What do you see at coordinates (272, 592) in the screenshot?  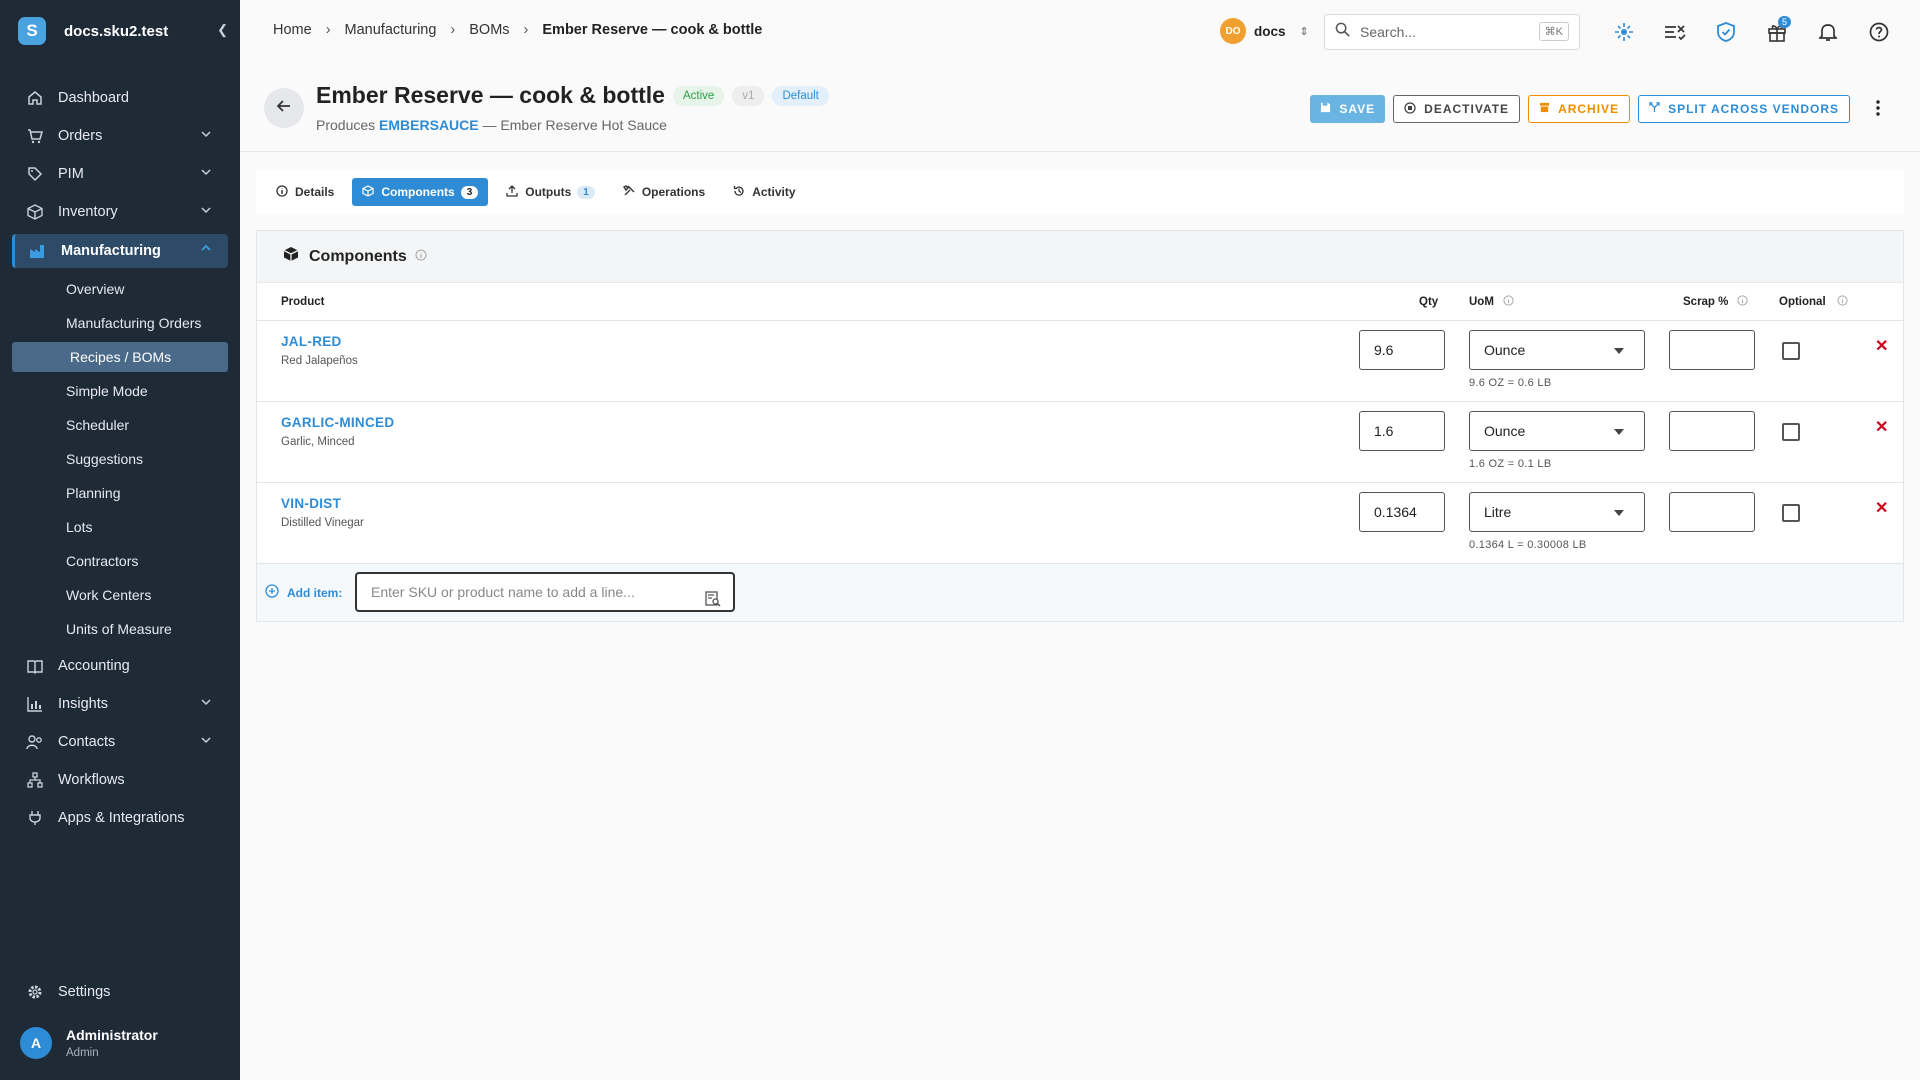 I see `plus-circle-icon` at bounding box center [272, 592].